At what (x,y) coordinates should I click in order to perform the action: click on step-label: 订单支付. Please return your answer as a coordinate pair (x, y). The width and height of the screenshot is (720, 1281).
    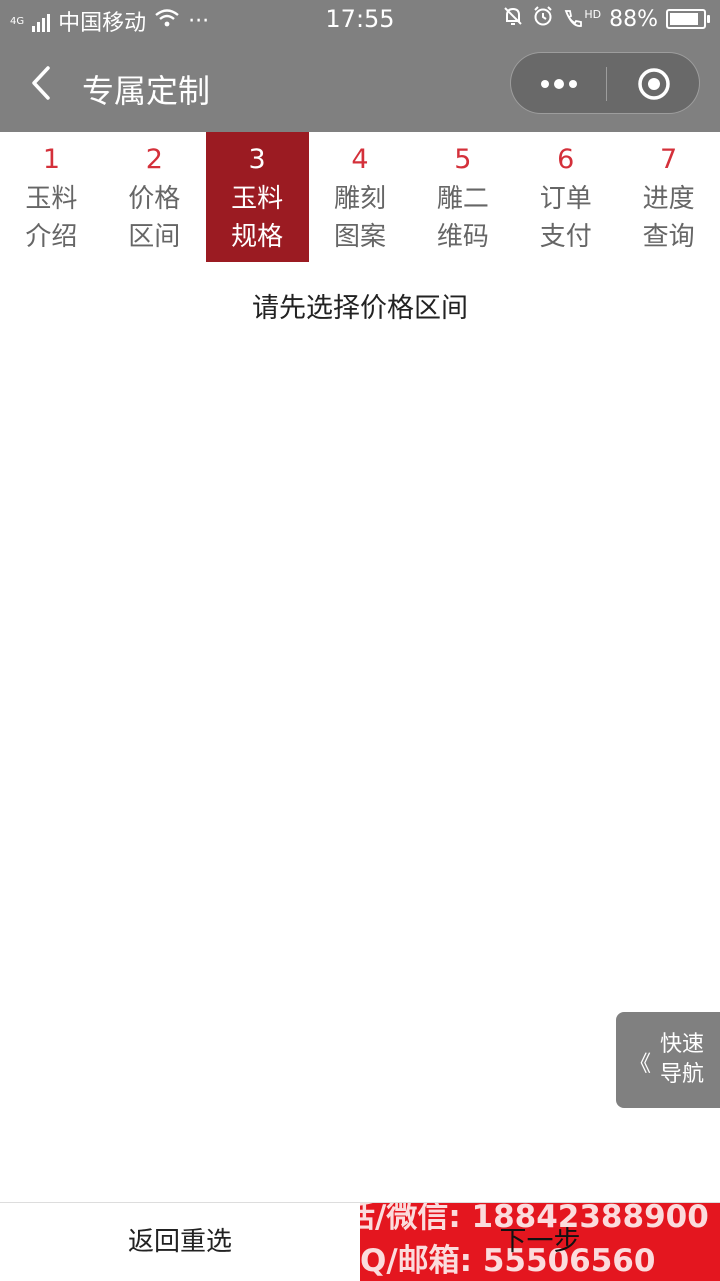
    Looking at the image, I should click on (565, 218).